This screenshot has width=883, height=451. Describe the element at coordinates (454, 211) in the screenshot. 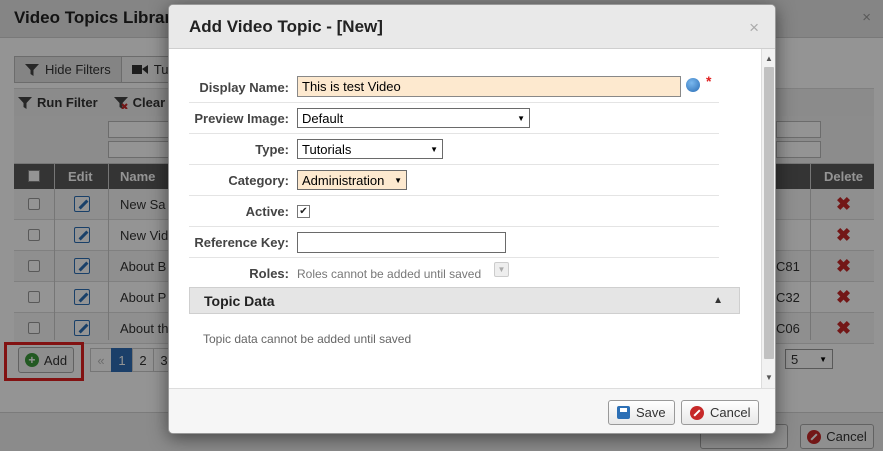

I see `active-row: Active: ✔` at that location.